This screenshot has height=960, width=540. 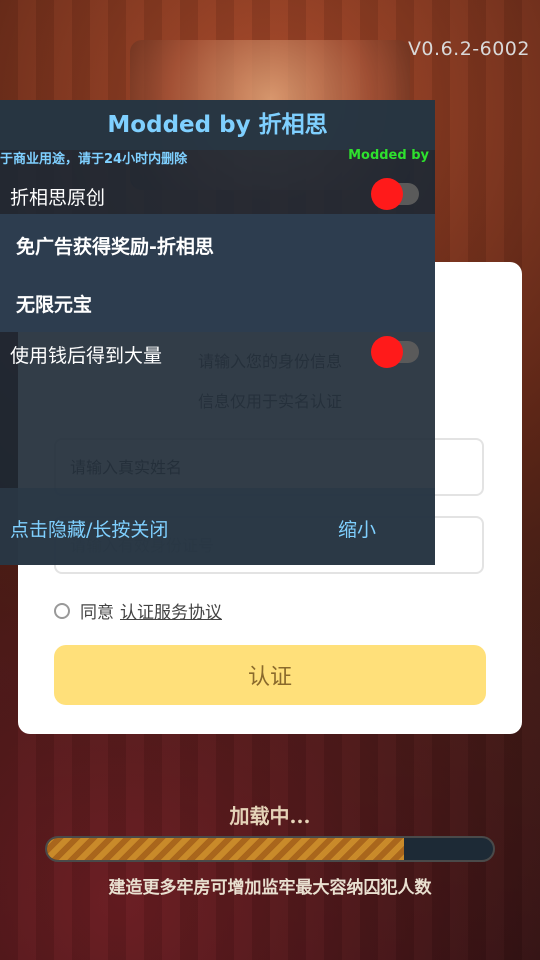 I want to click on toggle-label: 折相思原创, so click(x=58, y=198).